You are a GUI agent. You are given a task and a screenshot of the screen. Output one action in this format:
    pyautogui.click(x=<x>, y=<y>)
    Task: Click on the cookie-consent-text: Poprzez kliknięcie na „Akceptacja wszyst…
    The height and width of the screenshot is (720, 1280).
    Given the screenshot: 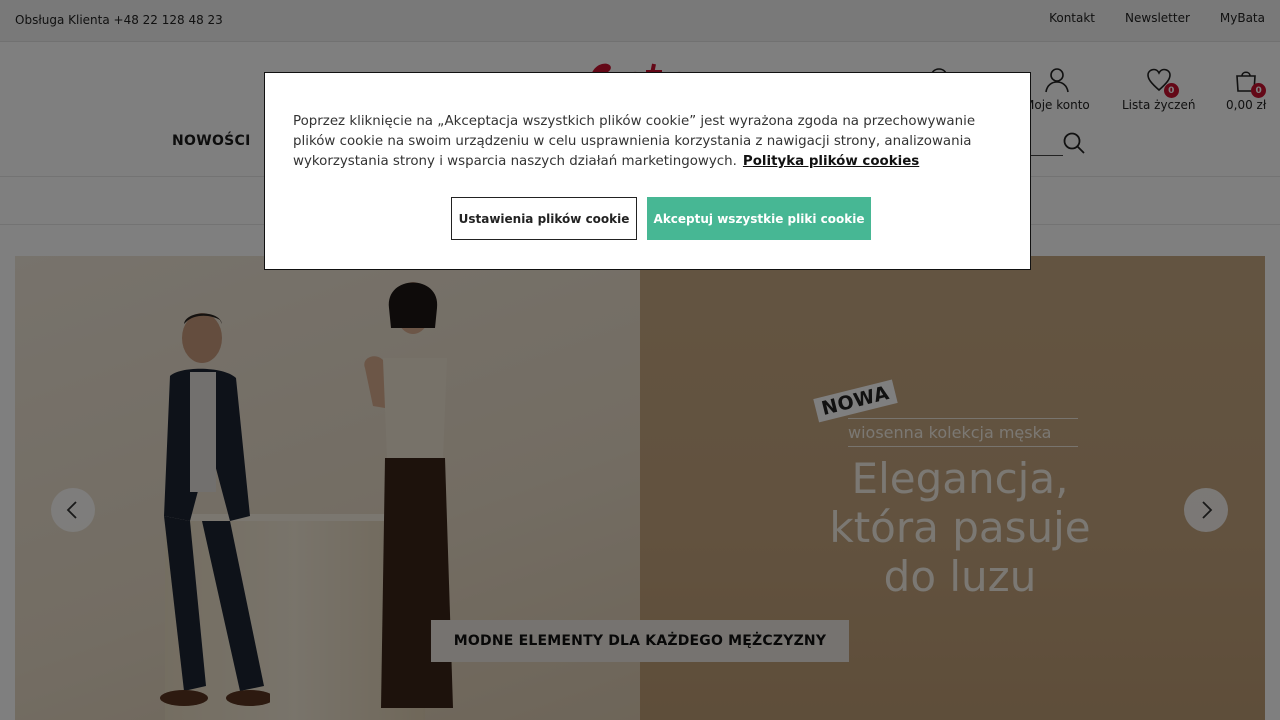 What is the action you would take?
    pyautogui.click(x=643, y=142)
    